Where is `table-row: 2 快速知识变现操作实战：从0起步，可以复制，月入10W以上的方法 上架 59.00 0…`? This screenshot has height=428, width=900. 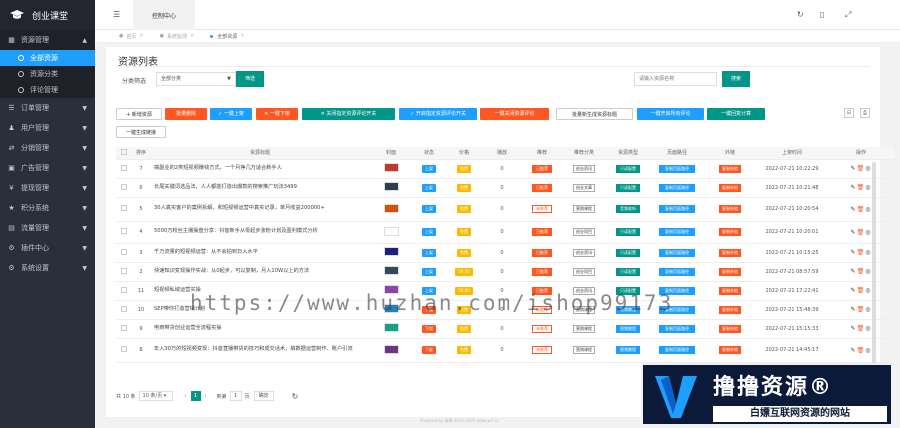
table-row: 2 快速知识变现操作实战：从0起步，可以复制，月入10W以上的方法 上架 59.00 0… is located at coordinates (505, 272).